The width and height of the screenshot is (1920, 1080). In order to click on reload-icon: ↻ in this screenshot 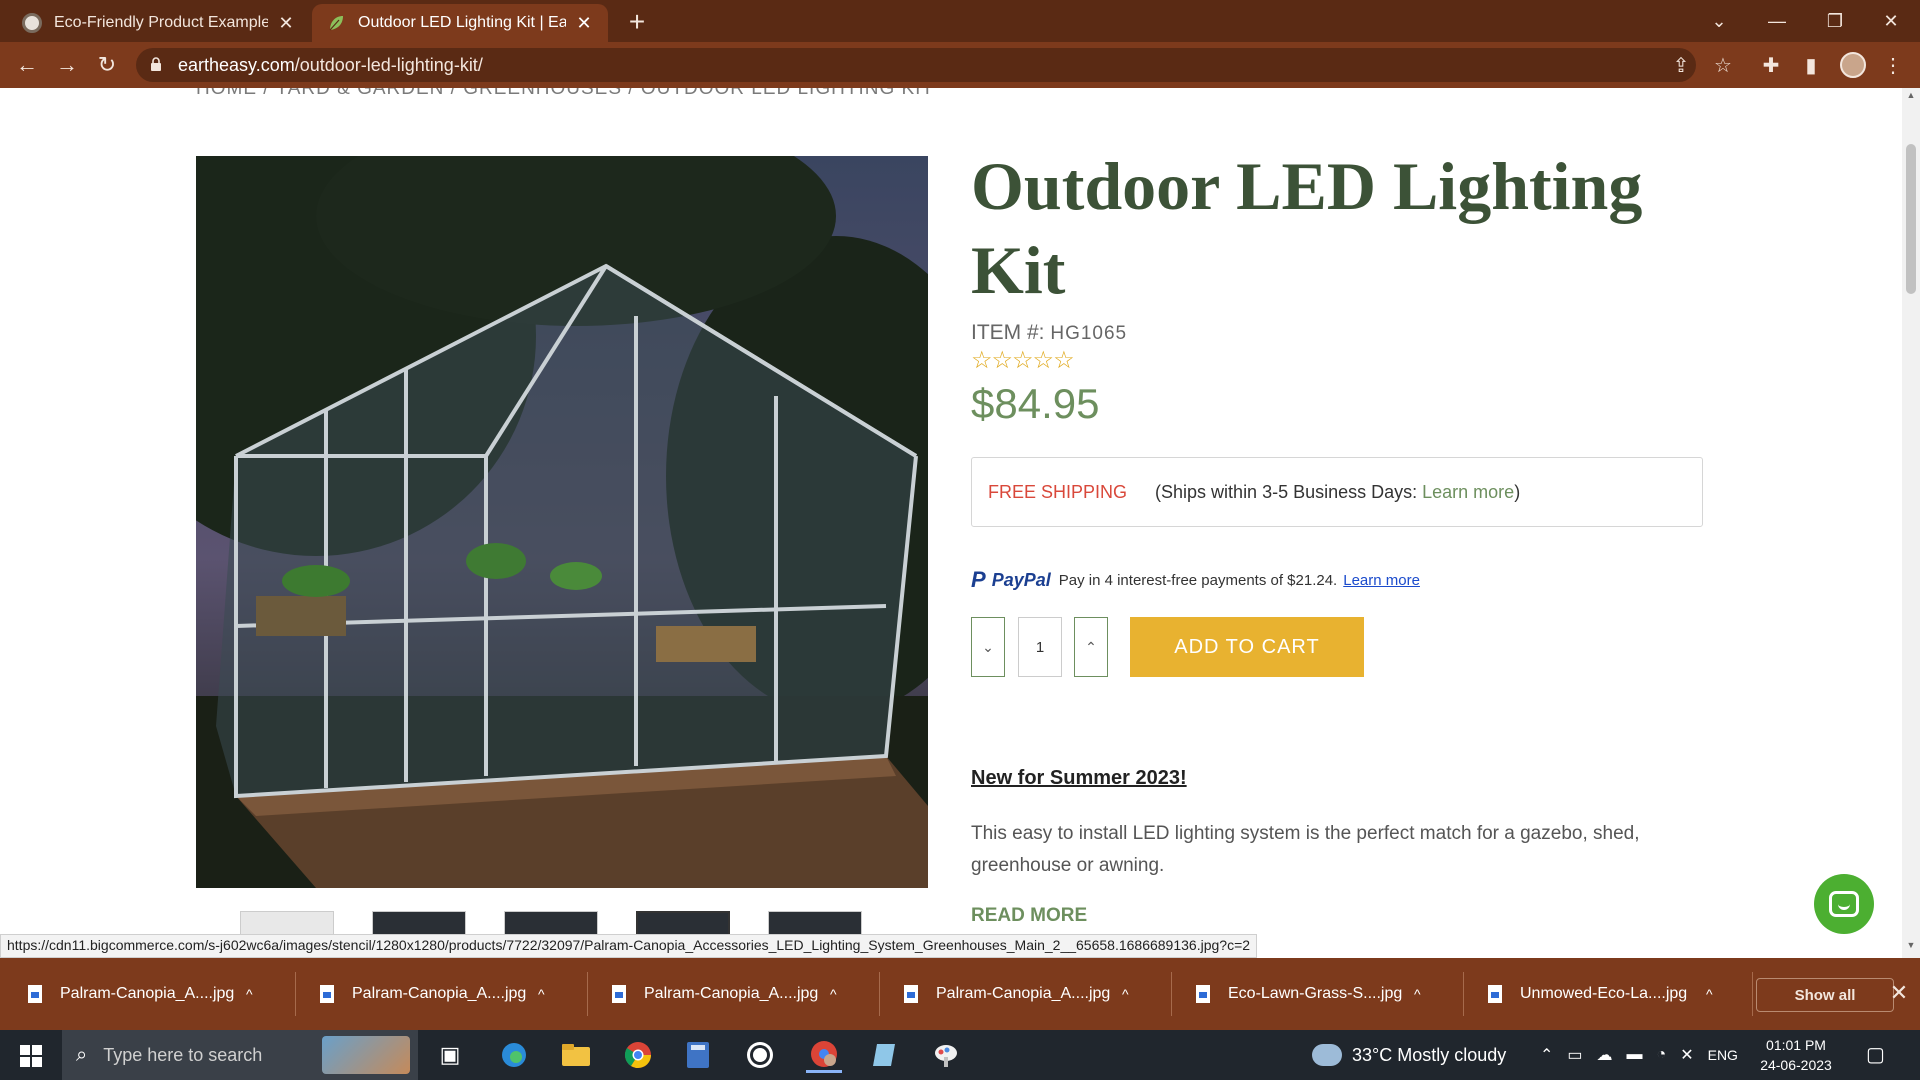, I will do `click(107, 65)`.